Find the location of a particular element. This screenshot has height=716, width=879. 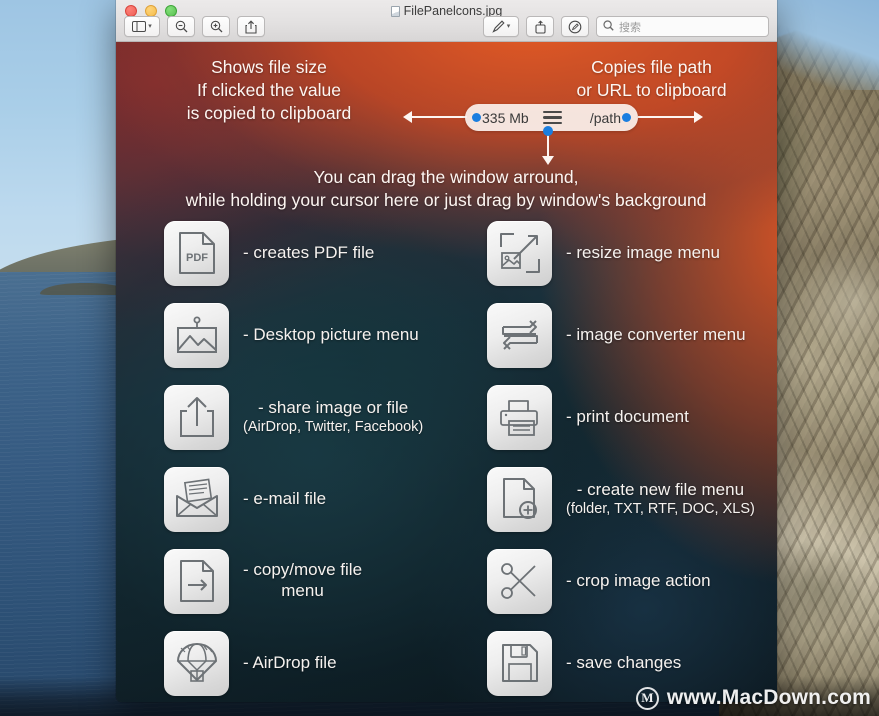

list-item-label-sub: (folder, TXT, RTF, DOC, XLS) is located at coordinates (660, 508).